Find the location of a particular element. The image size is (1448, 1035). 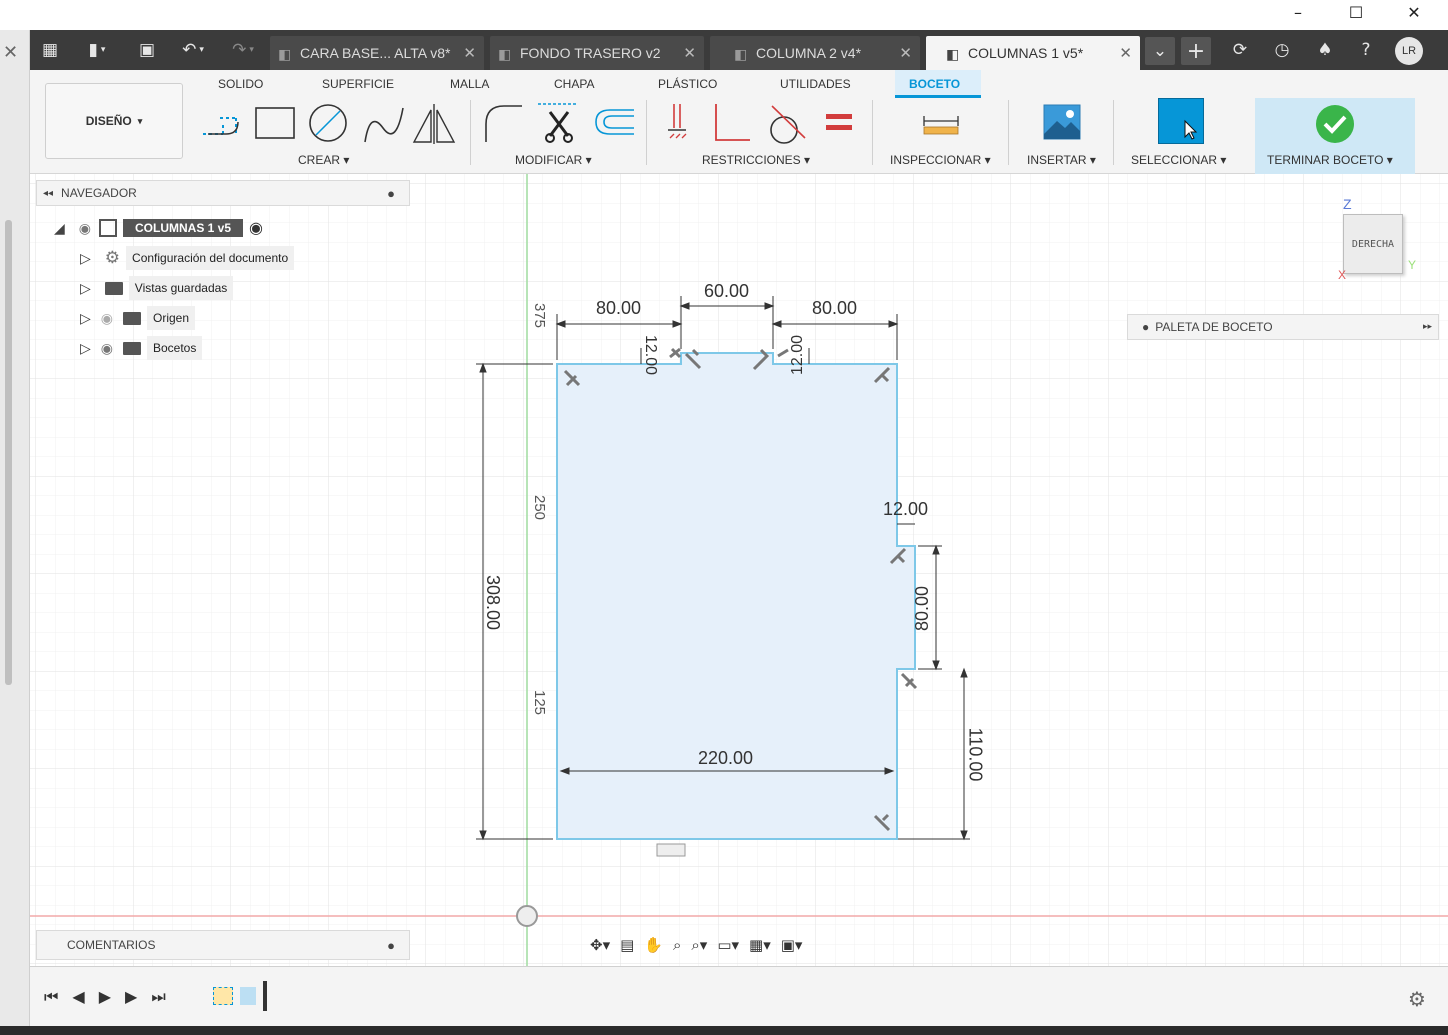

zoom-icon: ⌕ is located at coordinates (677, 945).